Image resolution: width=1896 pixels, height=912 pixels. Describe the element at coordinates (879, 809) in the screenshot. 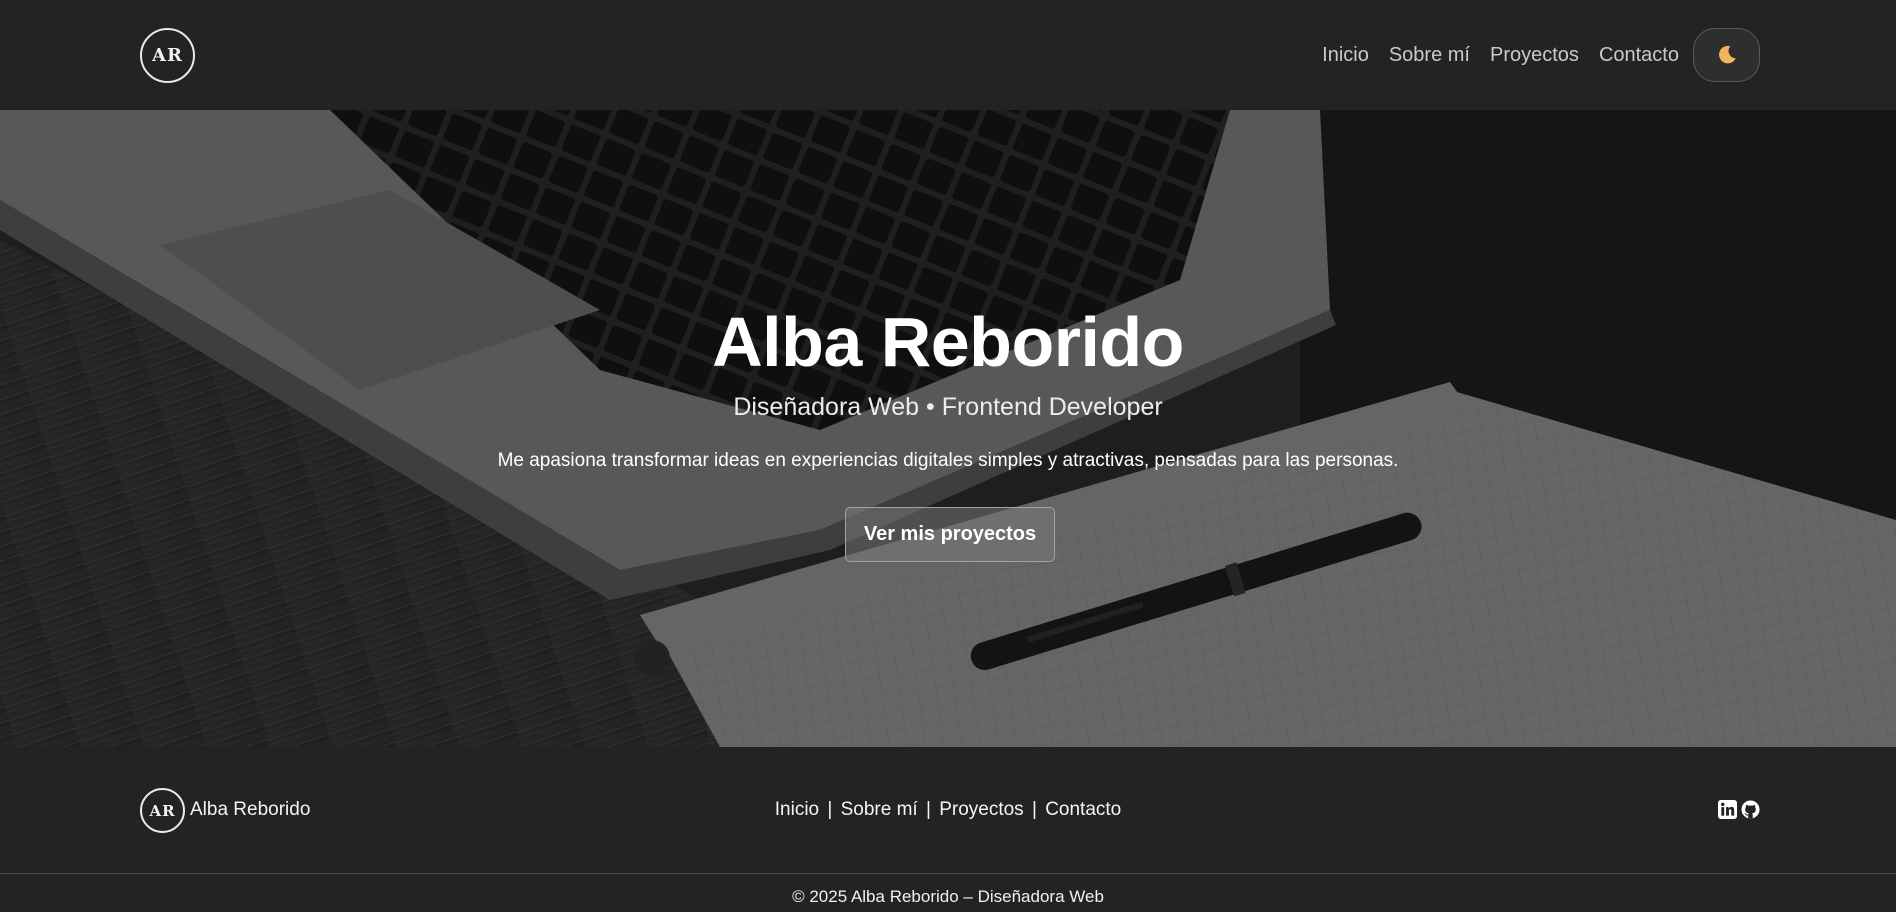

I see `footer-link-sobre-mi: Sobre mí` at that location.